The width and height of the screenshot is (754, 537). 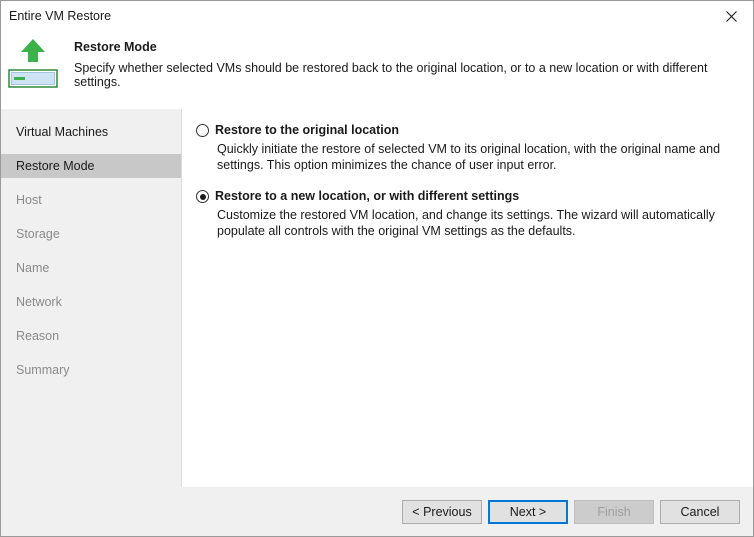 I want to click on close-icon, so click(x=731, y=16).